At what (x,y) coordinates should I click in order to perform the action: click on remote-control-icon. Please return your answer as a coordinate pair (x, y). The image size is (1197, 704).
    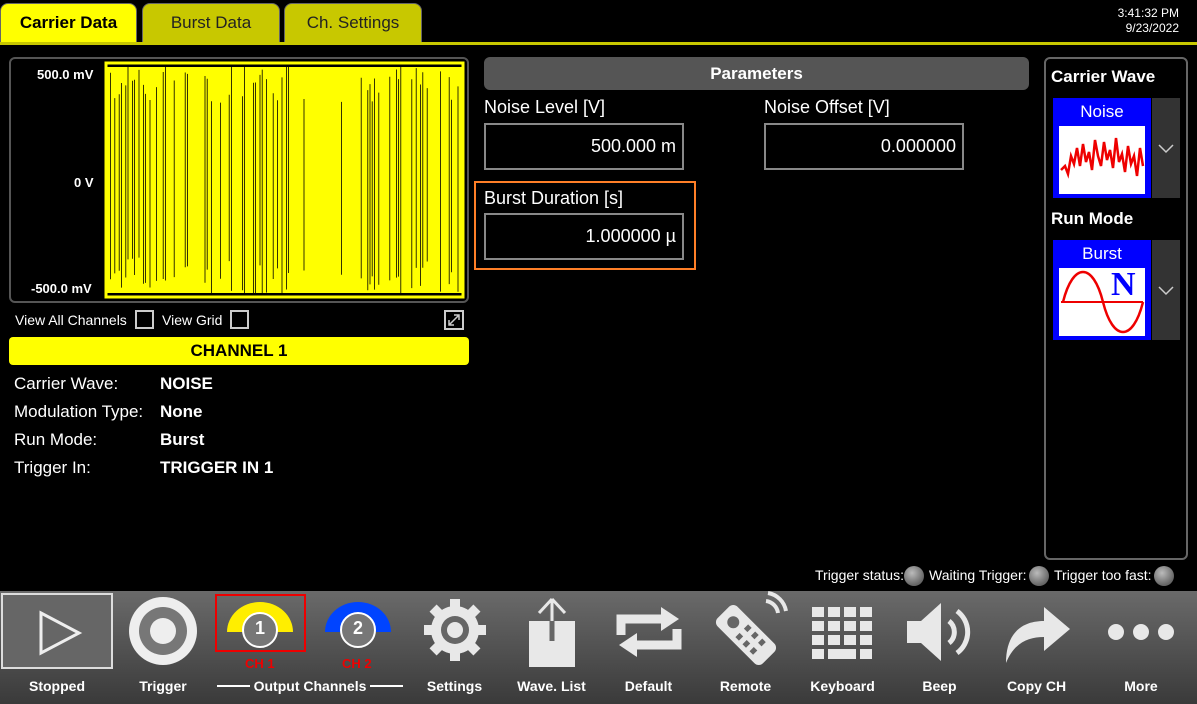
    Looking at the image, I should click on (751, 628).